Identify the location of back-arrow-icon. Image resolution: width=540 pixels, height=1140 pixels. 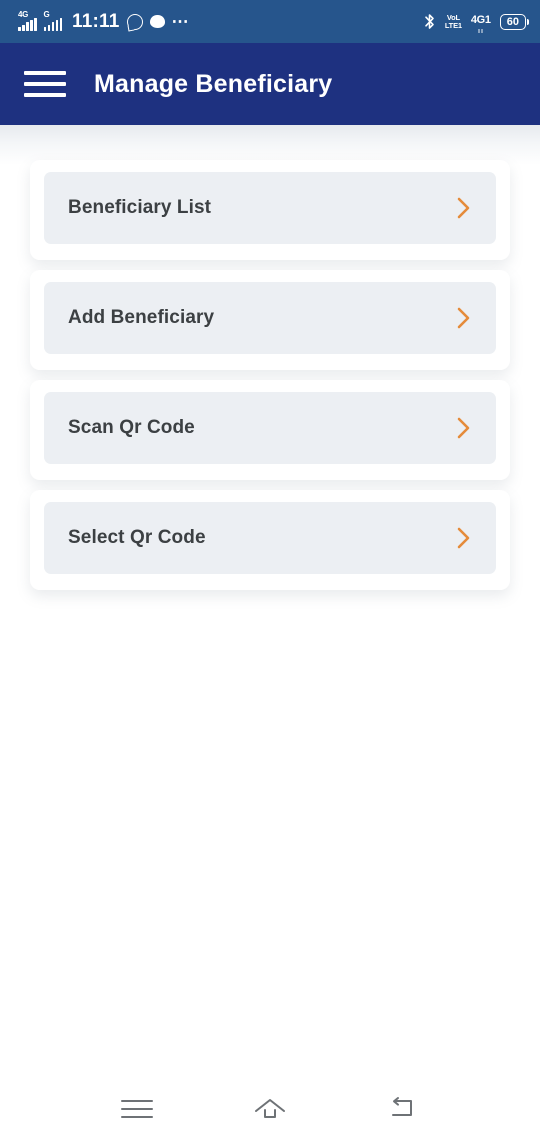
(403, 1109).